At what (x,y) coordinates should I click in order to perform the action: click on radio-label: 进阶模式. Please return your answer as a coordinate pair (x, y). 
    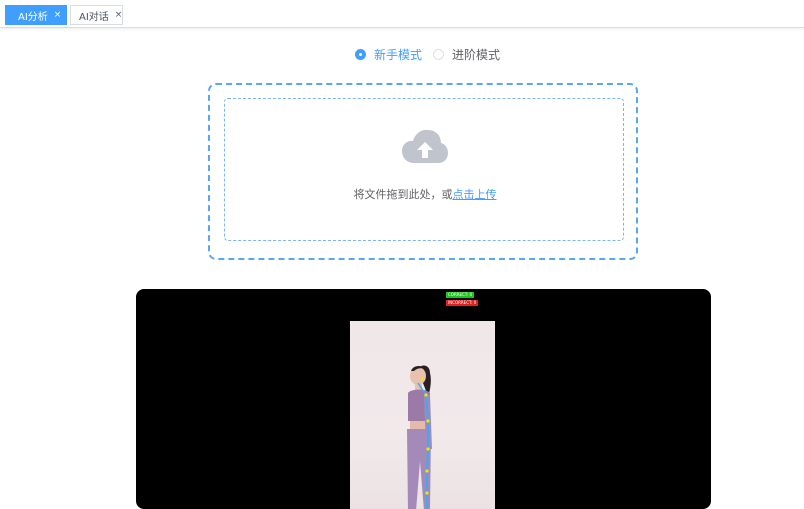
    Looking at the image, I should click on (476, 55).